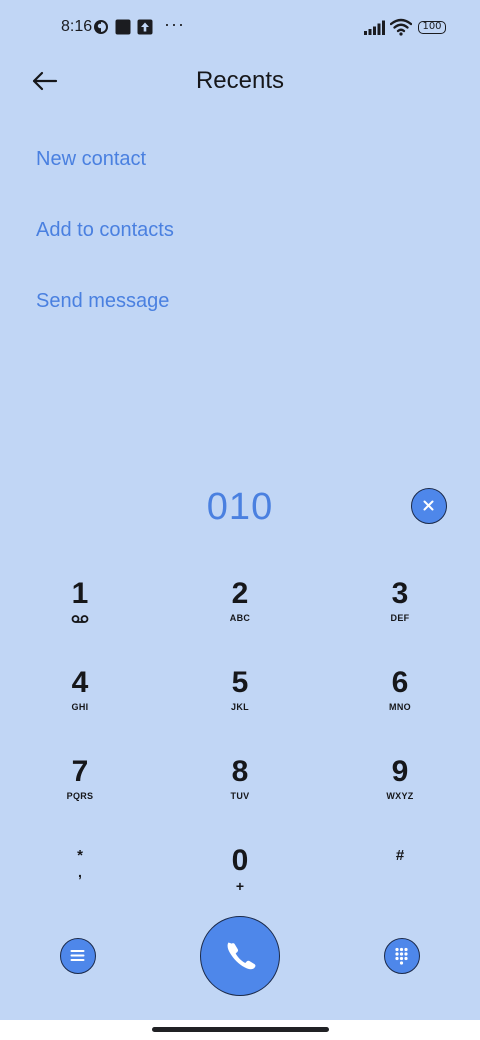  I want to click on key-digit: 9, so click(400, 771).